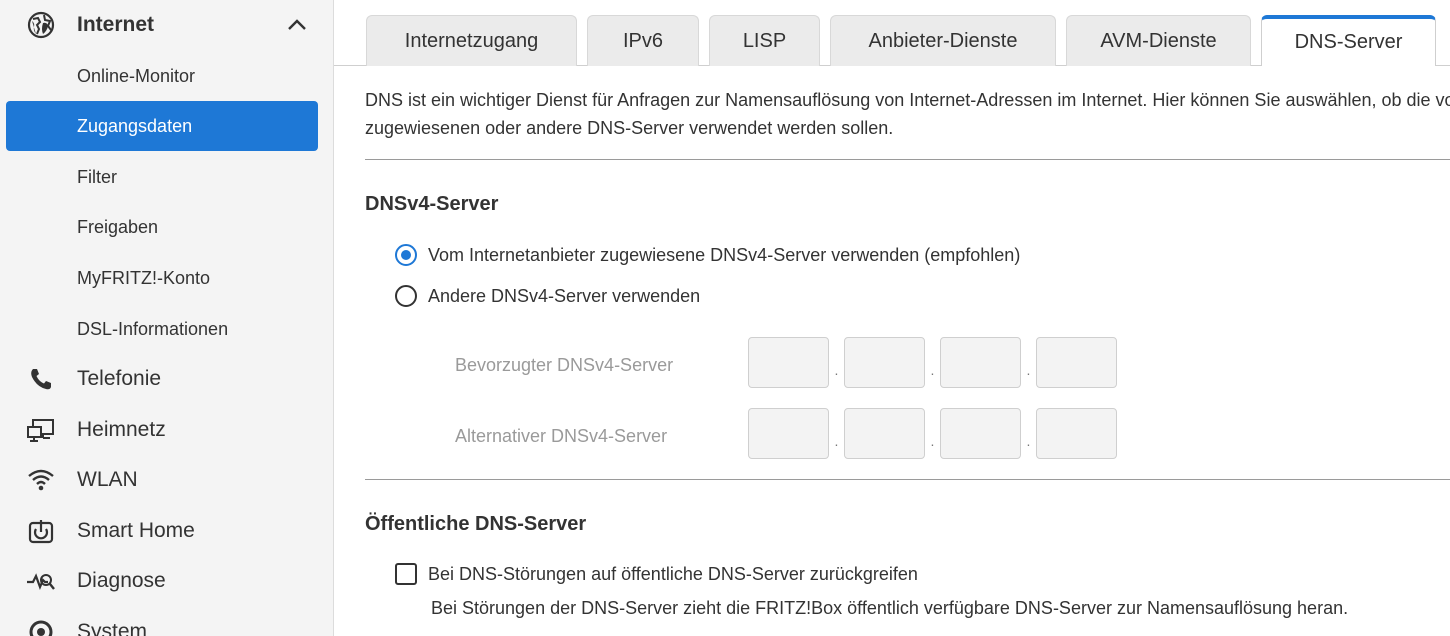 Image resolution: width=1450 pixels, height=636 pixels. I want to click on preferred-dns-input-group: . . ., so click(932, 362).